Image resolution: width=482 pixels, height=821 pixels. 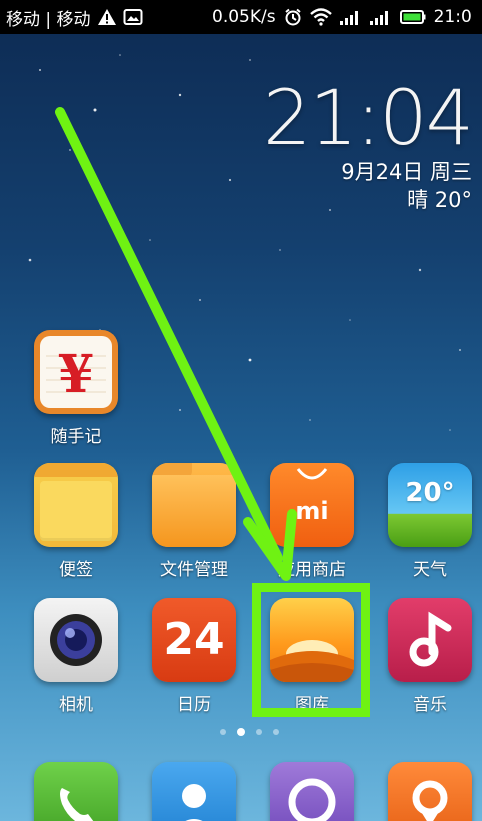 What do you see at coordinates (244, 17) in the screenshot?
I see `network-speed: 0.05K/s` at bounding box center [244, 17].